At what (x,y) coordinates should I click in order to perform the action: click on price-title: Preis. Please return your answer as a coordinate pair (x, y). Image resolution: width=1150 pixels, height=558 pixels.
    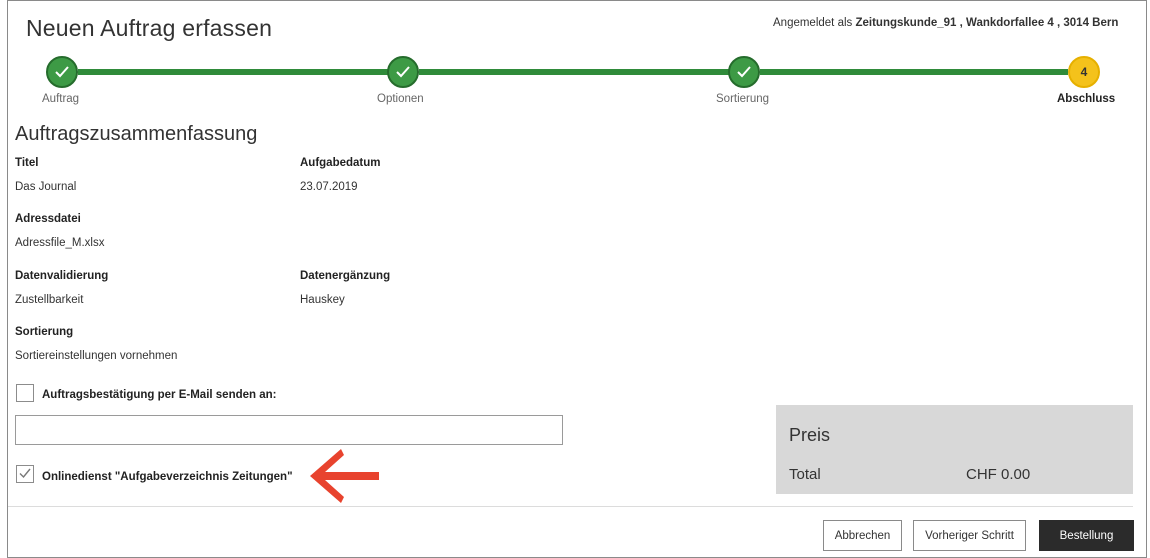
    Looking at the image, I should click on (810, 435).